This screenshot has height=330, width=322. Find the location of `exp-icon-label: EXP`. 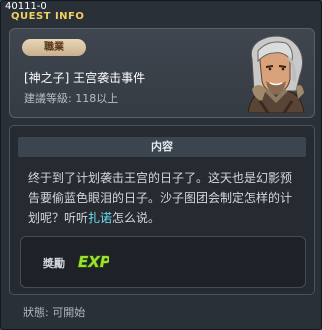

exp-icon-label: EXP is located at coordinates (93, 262).